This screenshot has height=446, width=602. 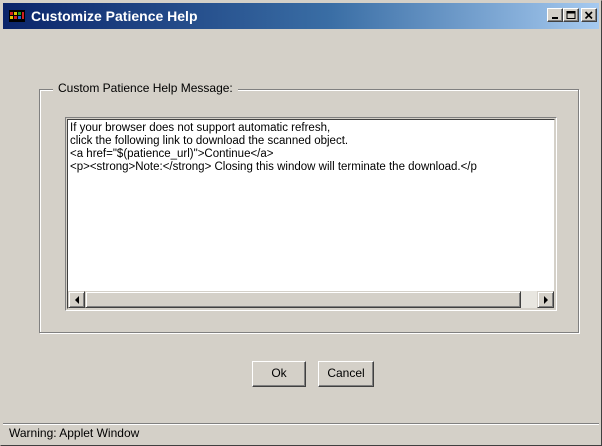 What do you see at coordinates (301, 16) in the screenshot?
I see `title-bar: Customize Patience Help` at bounding box center [301, 16].